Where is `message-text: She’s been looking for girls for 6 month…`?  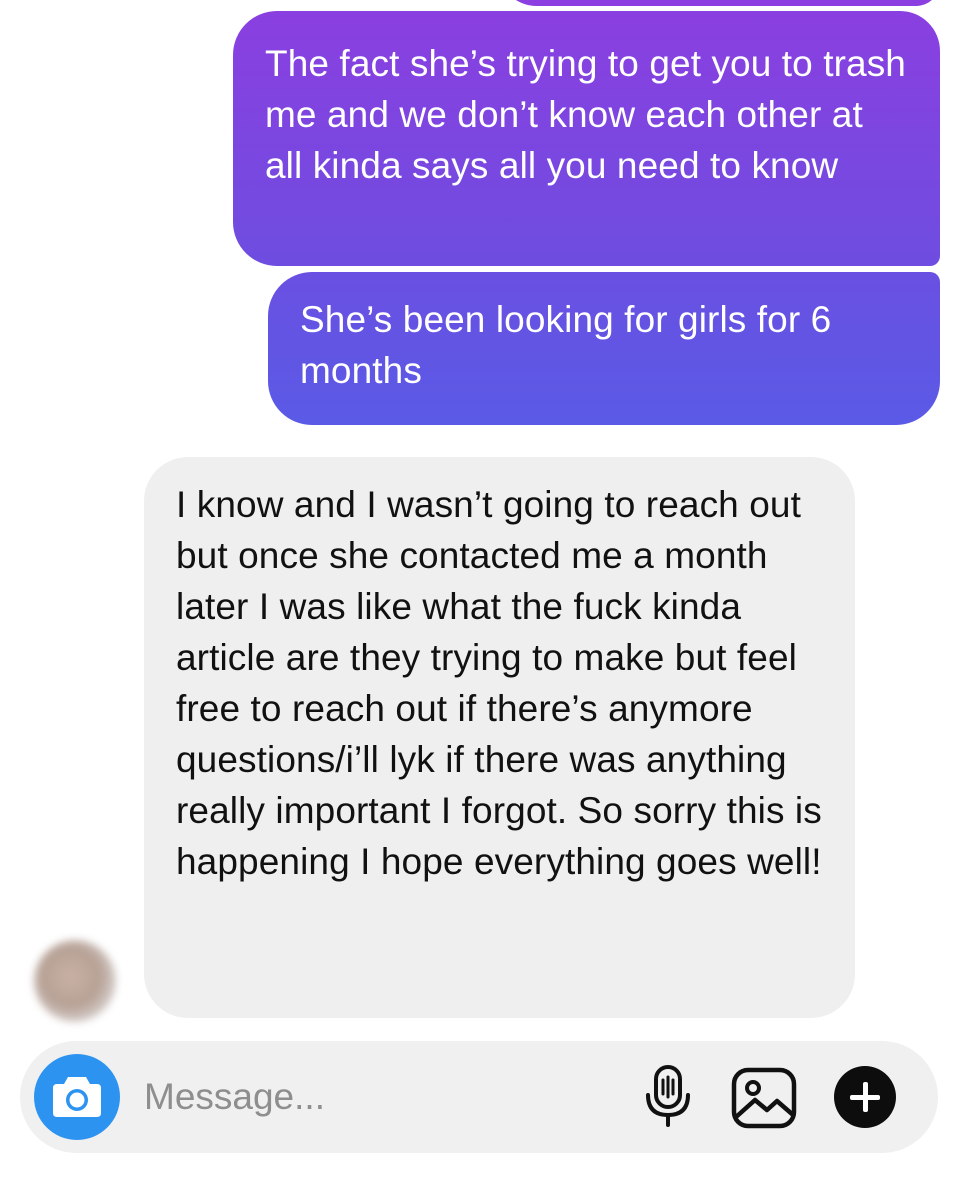 message-text: She’s been looking for girls for 6 month… is located at coordinates (566, 345).